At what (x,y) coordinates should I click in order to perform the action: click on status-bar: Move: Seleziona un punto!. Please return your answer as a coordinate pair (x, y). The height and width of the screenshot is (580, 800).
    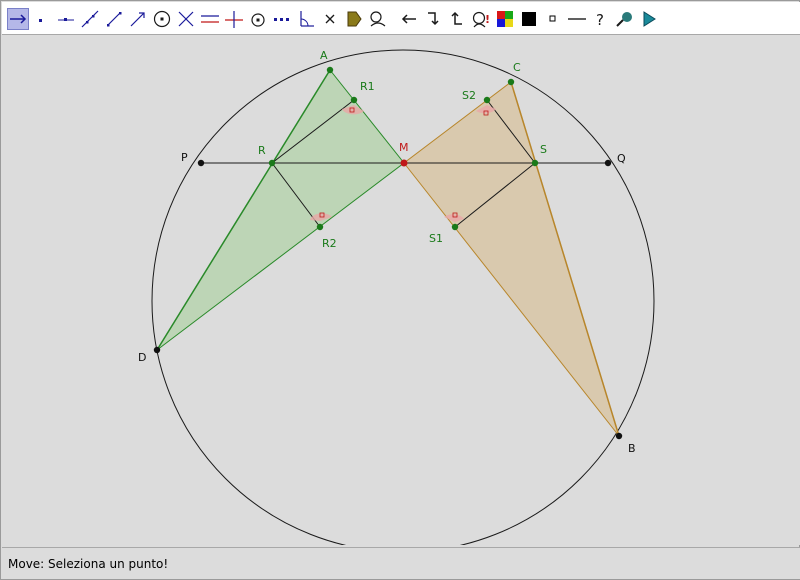
    Looking at the image, I should click on (401, 563).